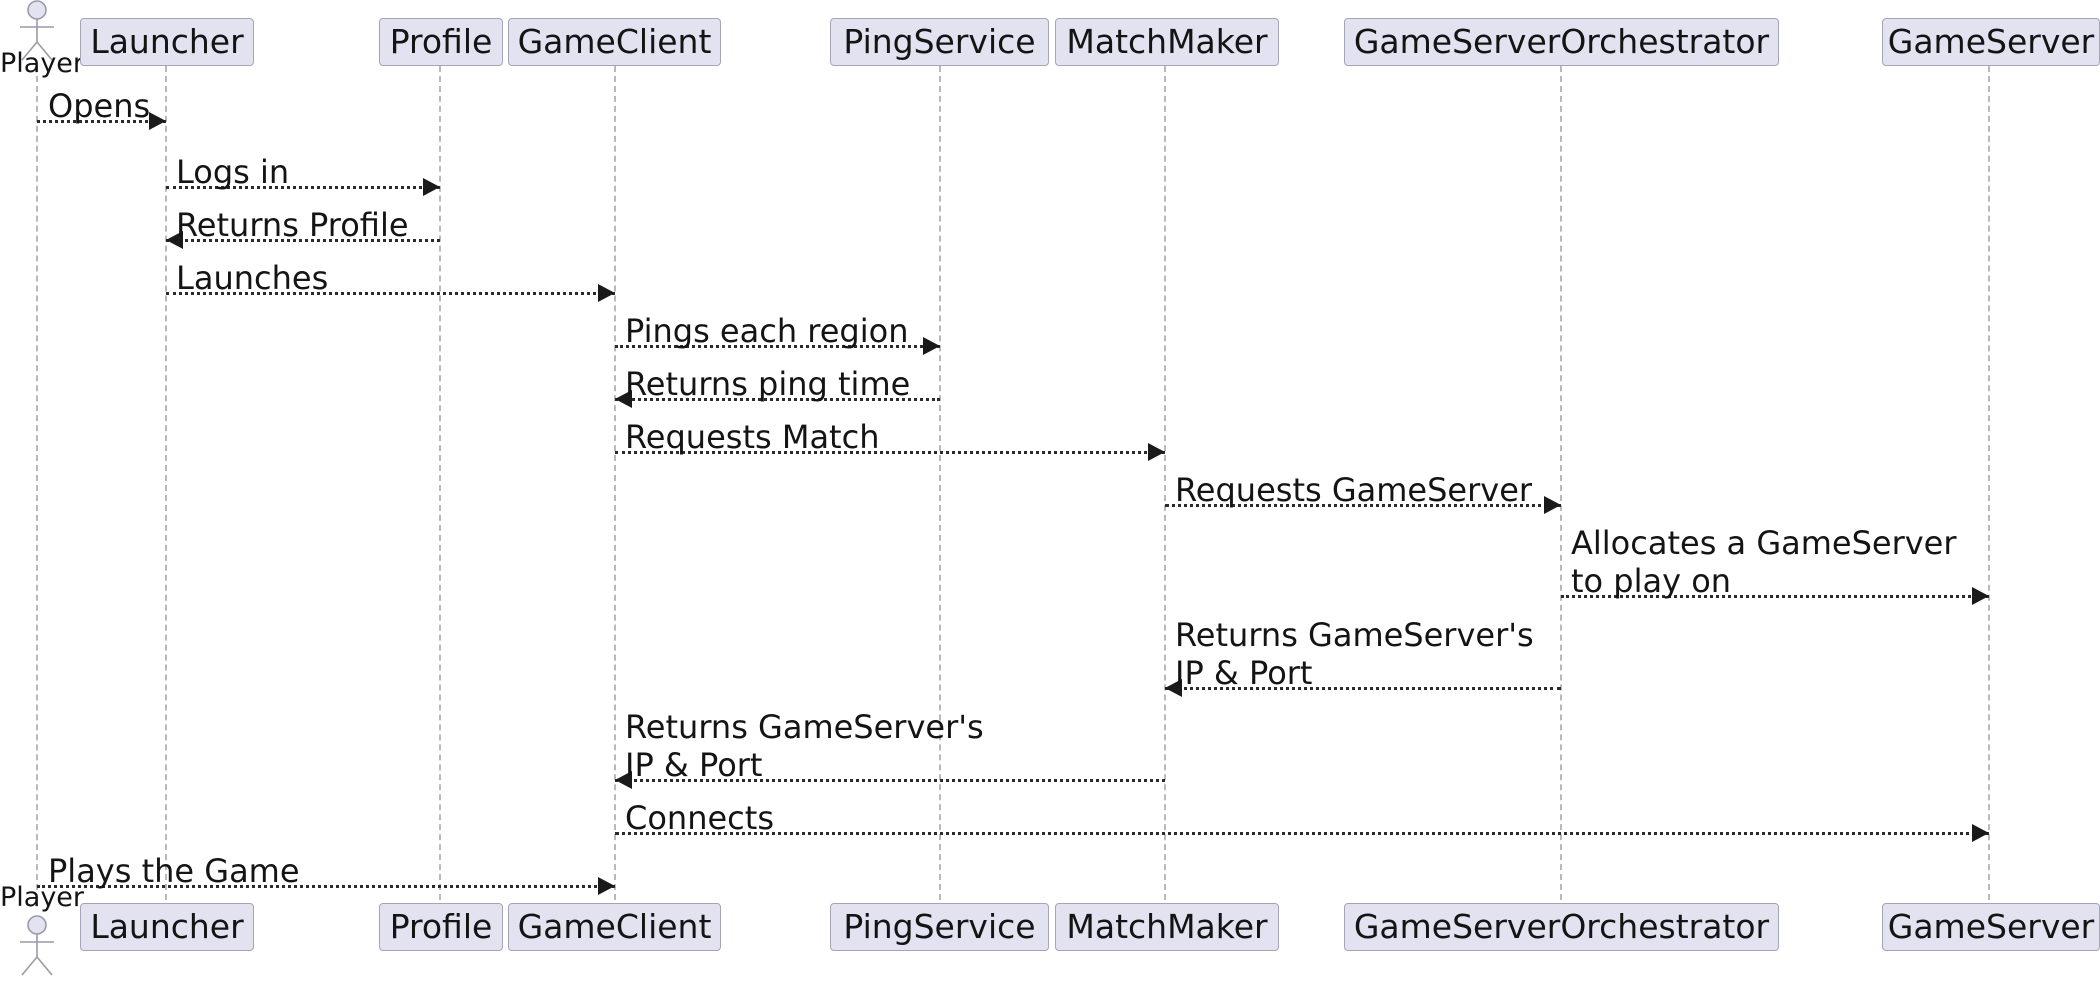  I want to click on message-label-m6: Returns ping time, so click(768, 384).